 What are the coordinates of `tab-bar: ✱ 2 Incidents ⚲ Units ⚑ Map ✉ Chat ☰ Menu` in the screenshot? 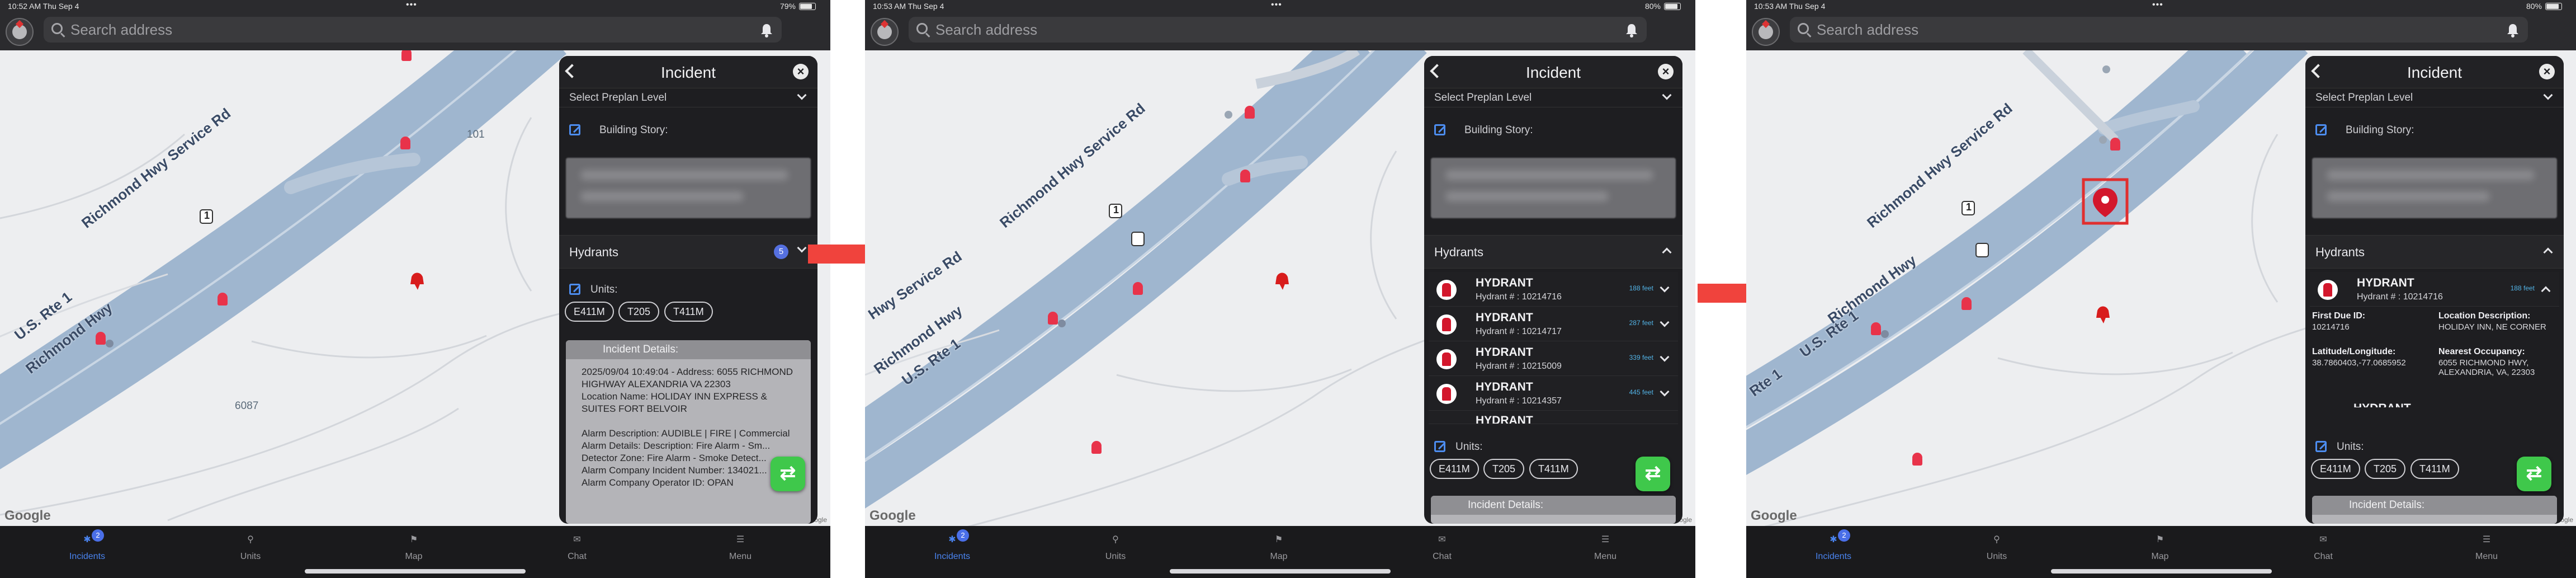 It's located at (1280, 552).